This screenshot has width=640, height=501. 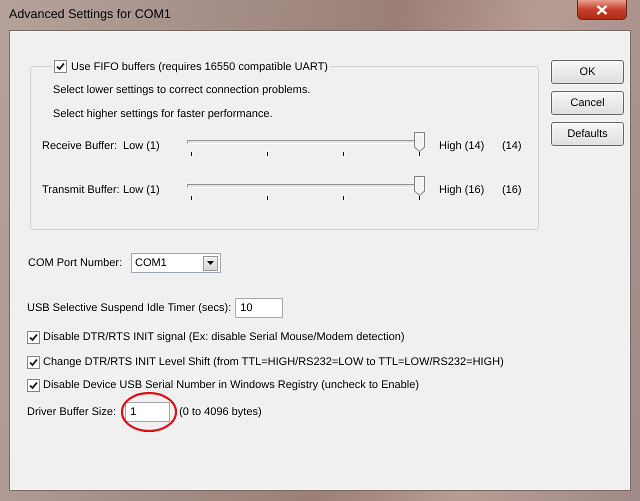 I want to click on field-label: COM Port Number:, so click(x=76, y=263).